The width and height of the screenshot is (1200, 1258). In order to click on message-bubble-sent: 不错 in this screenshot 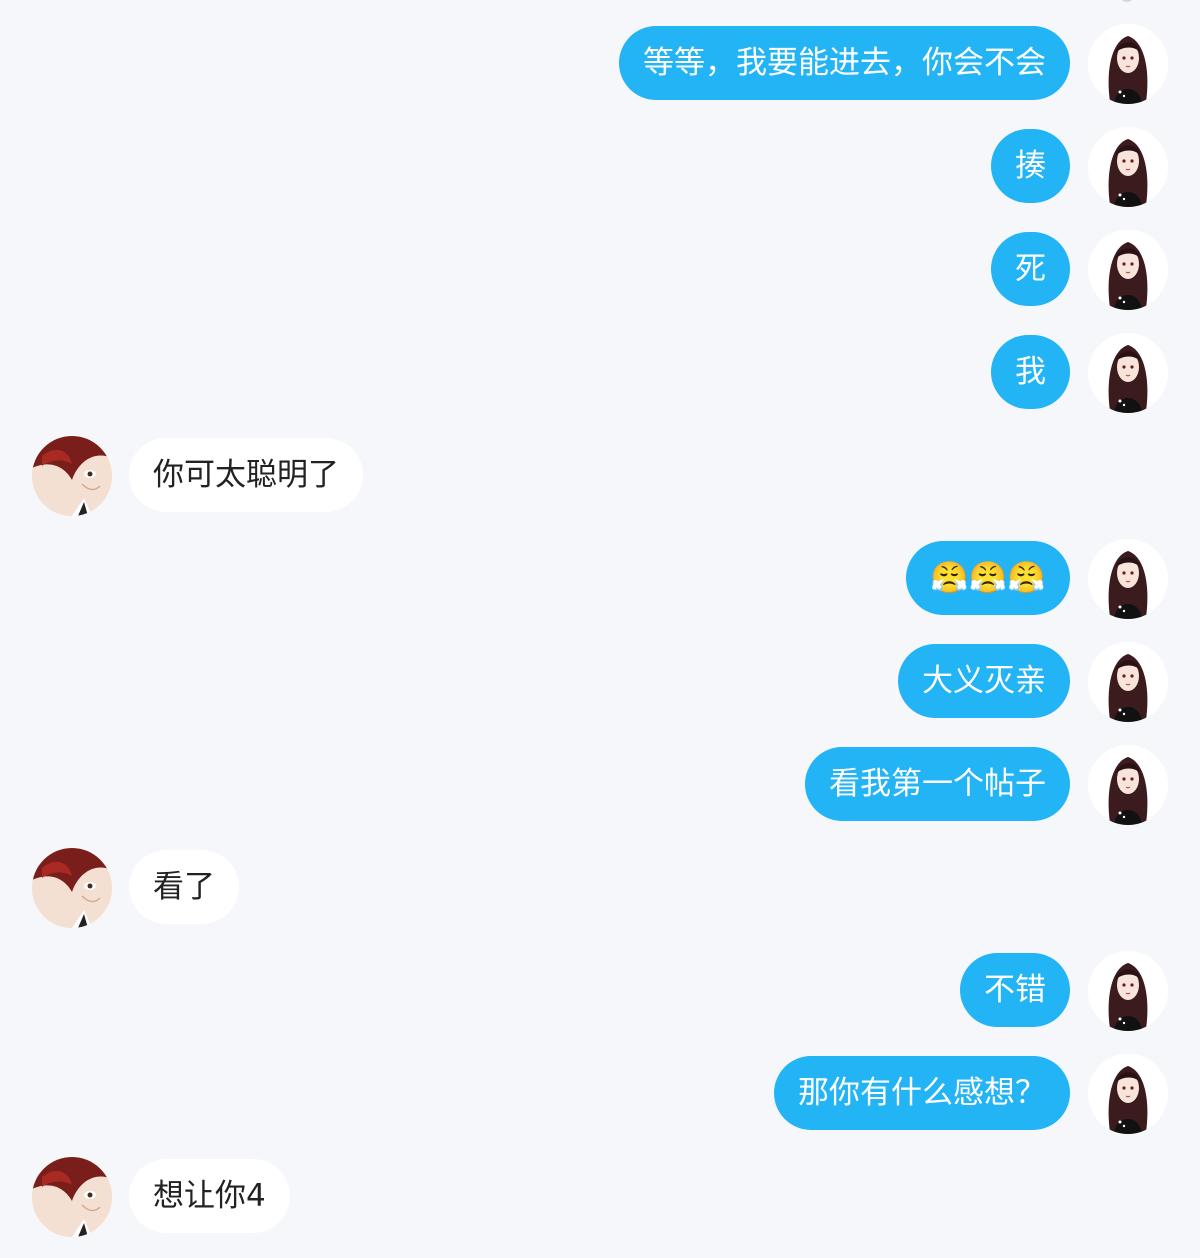, I will do `click(1015, 990)`.